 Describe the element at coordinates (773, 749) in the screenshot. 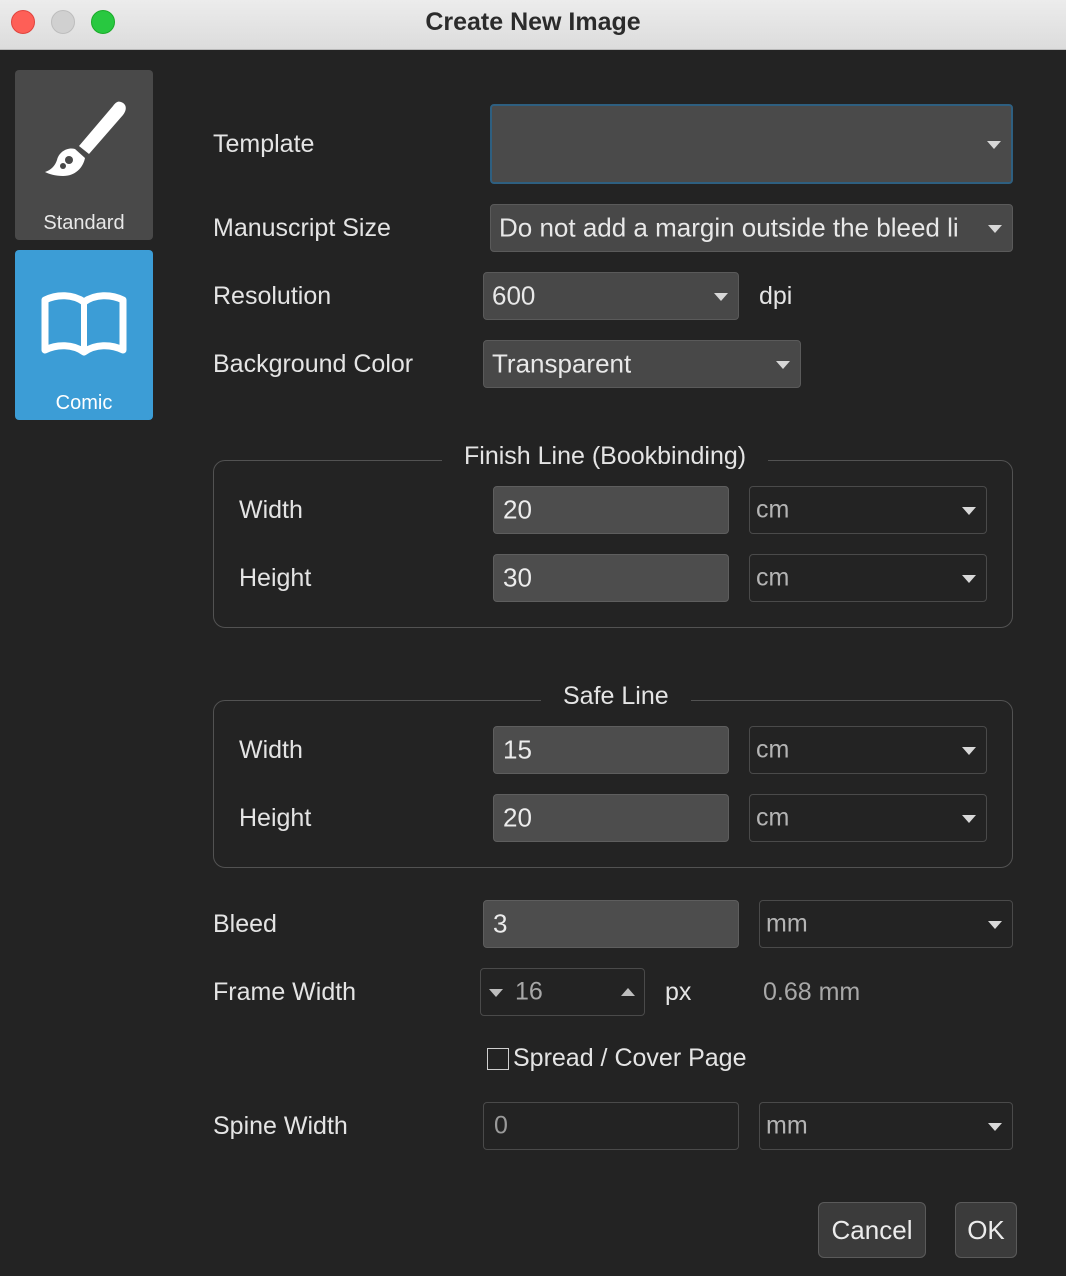

I see `safe-width-unit: cm` at that location.